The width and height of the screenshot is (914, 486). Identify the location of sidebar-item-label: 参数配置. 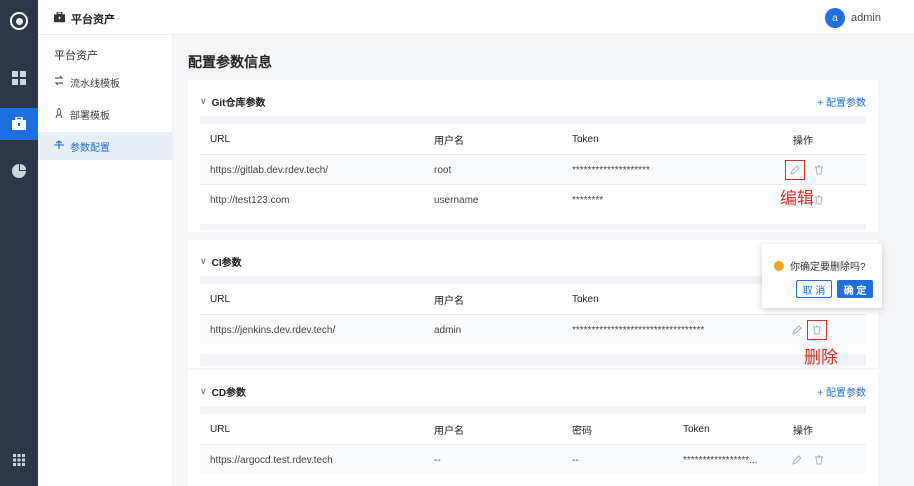
(90, 148).